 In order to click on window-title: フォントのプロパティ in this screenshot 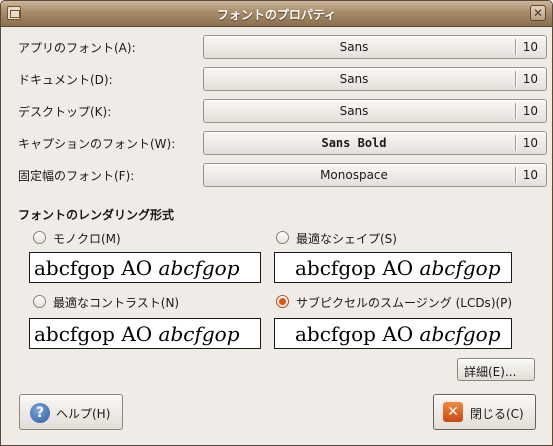, I will do `click(276, 15)`.